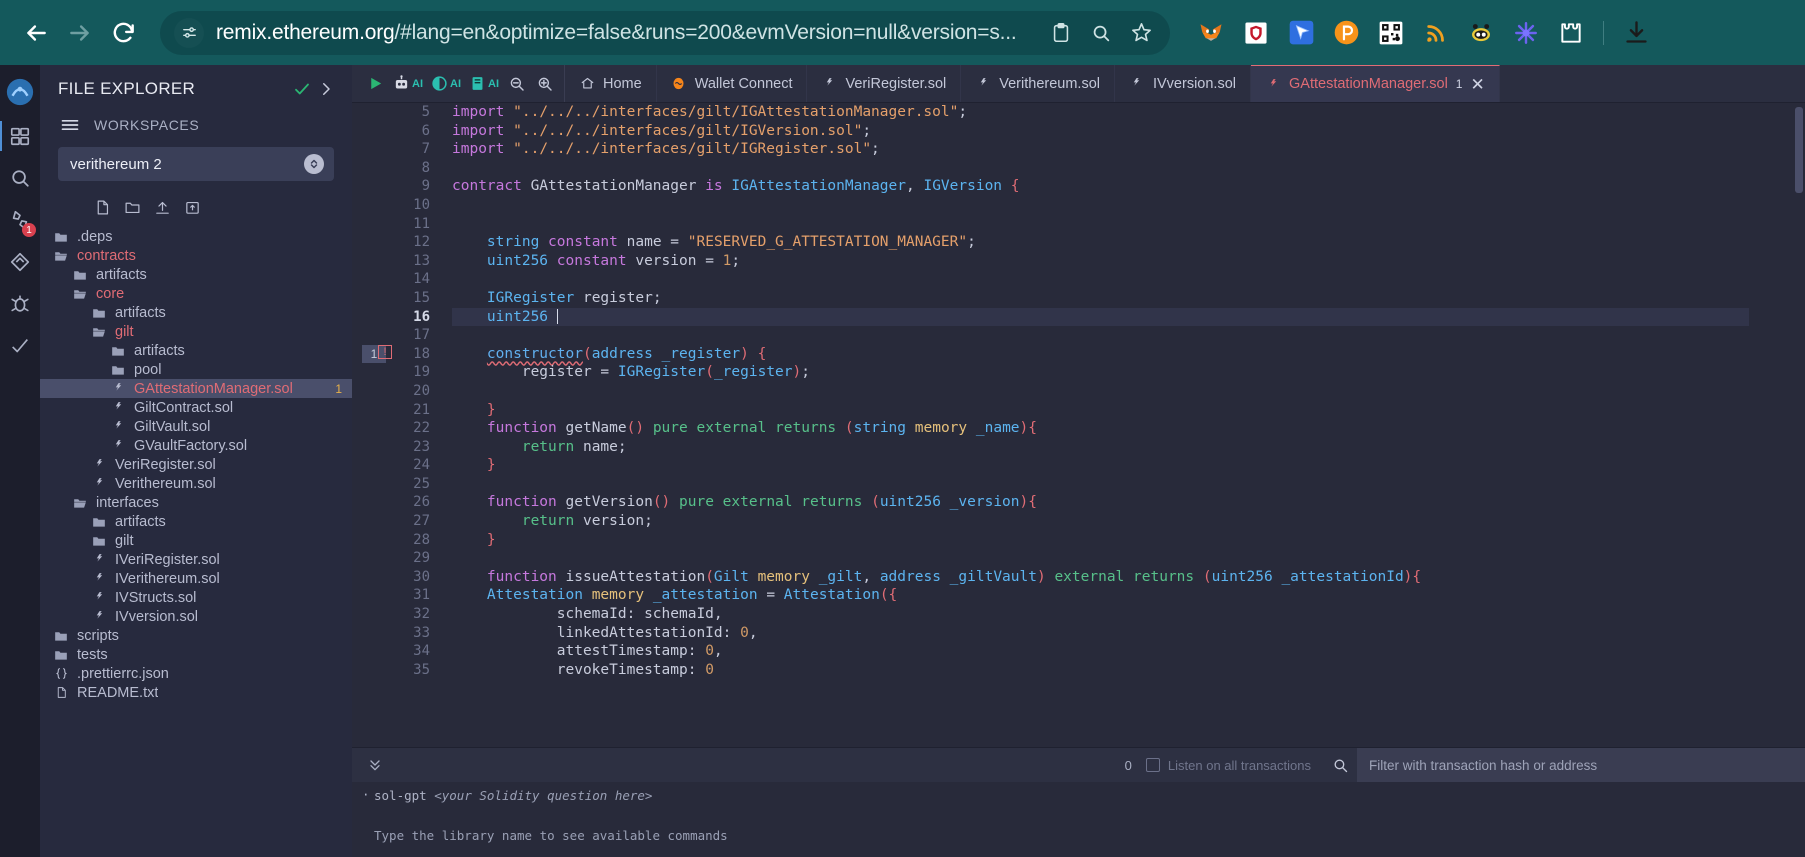  What do you see at coordinates (543, 795) in the screenshot?
I see `terminal-command-arg: <your Solidity question here>` at bounding box center [543, 795].